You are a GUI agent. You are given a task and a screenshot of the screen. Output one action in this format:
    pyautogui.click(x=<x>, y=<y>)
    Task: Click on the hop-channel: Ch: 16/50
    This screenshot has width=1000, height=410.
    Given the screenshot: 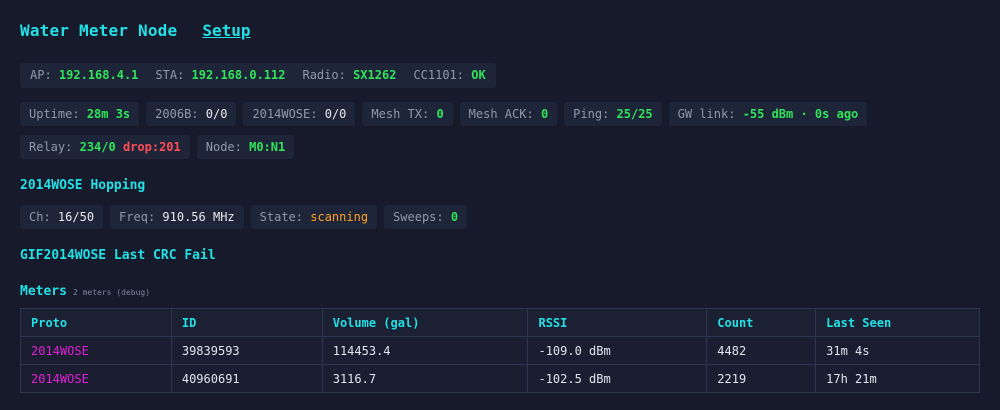 What is the action you would take?
    pyautogui.click(x=62, y=217)
    